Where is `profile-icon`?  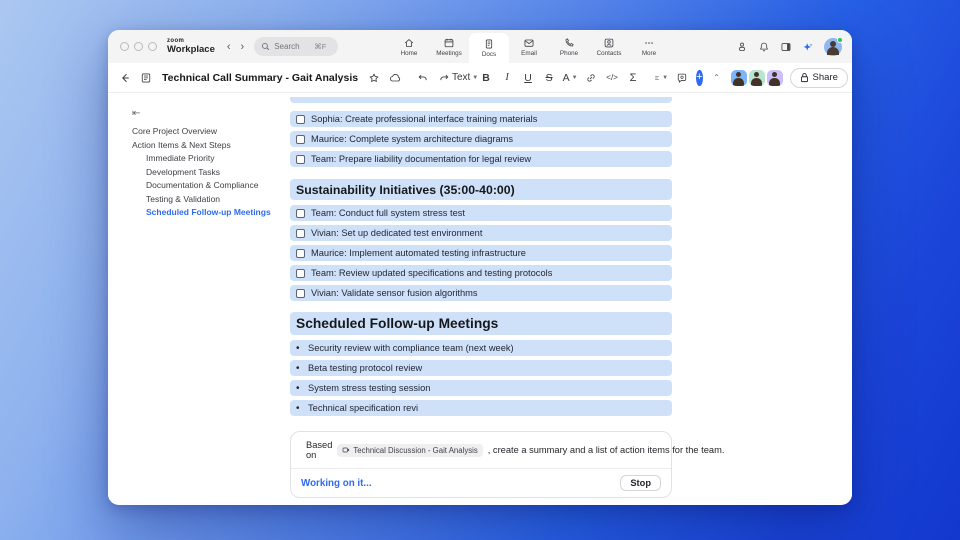 profile-icon is located at coordinates (742, 47).